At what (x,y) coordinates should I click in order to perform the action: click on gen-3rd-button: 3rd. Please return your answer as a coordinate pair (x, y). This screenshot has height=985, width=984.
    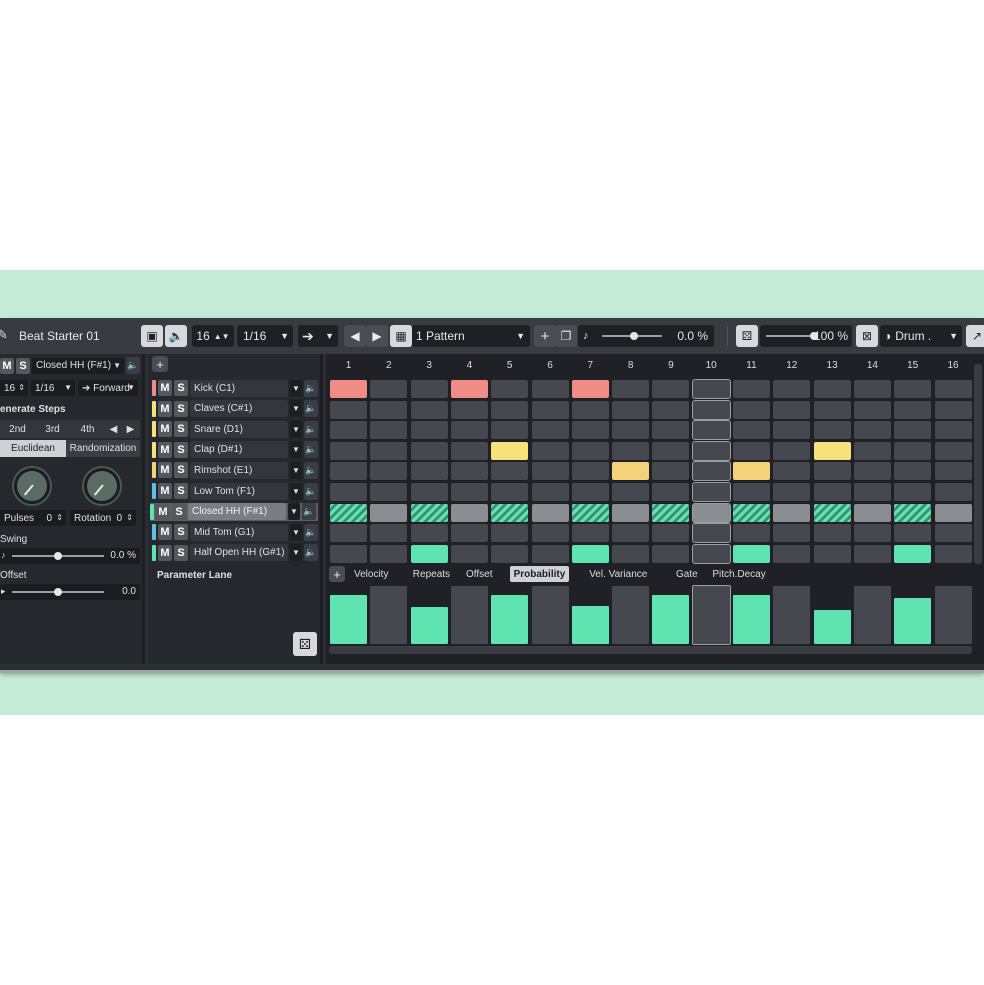
    Looking at the image, I should click on (52, 429).